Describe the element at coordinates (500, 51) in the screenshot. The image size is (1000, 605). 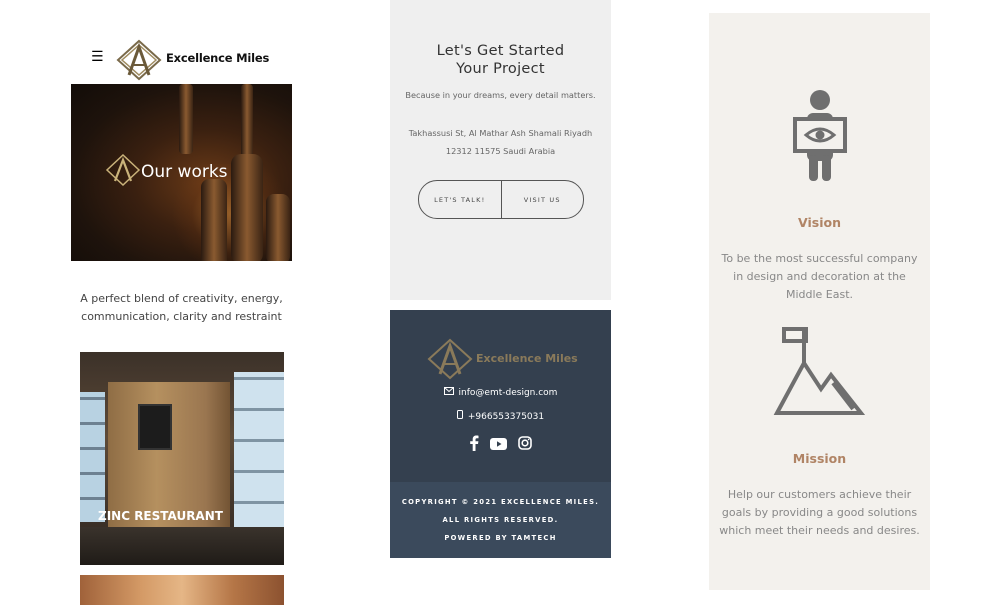
I see `cta-title-line1: Let's Get Started` at that location.